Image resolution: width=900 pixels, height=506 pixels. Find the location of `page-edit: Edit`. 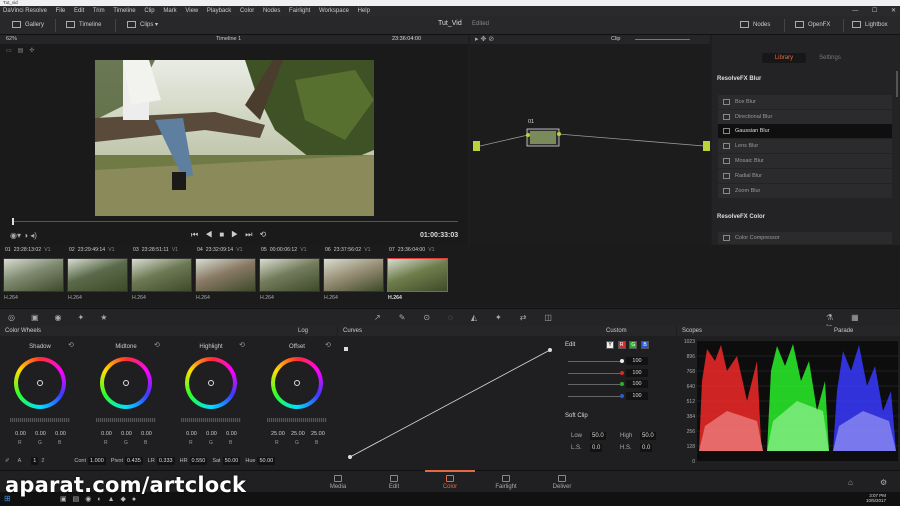

page-edit: Edit is located at coordinates (394, 482).